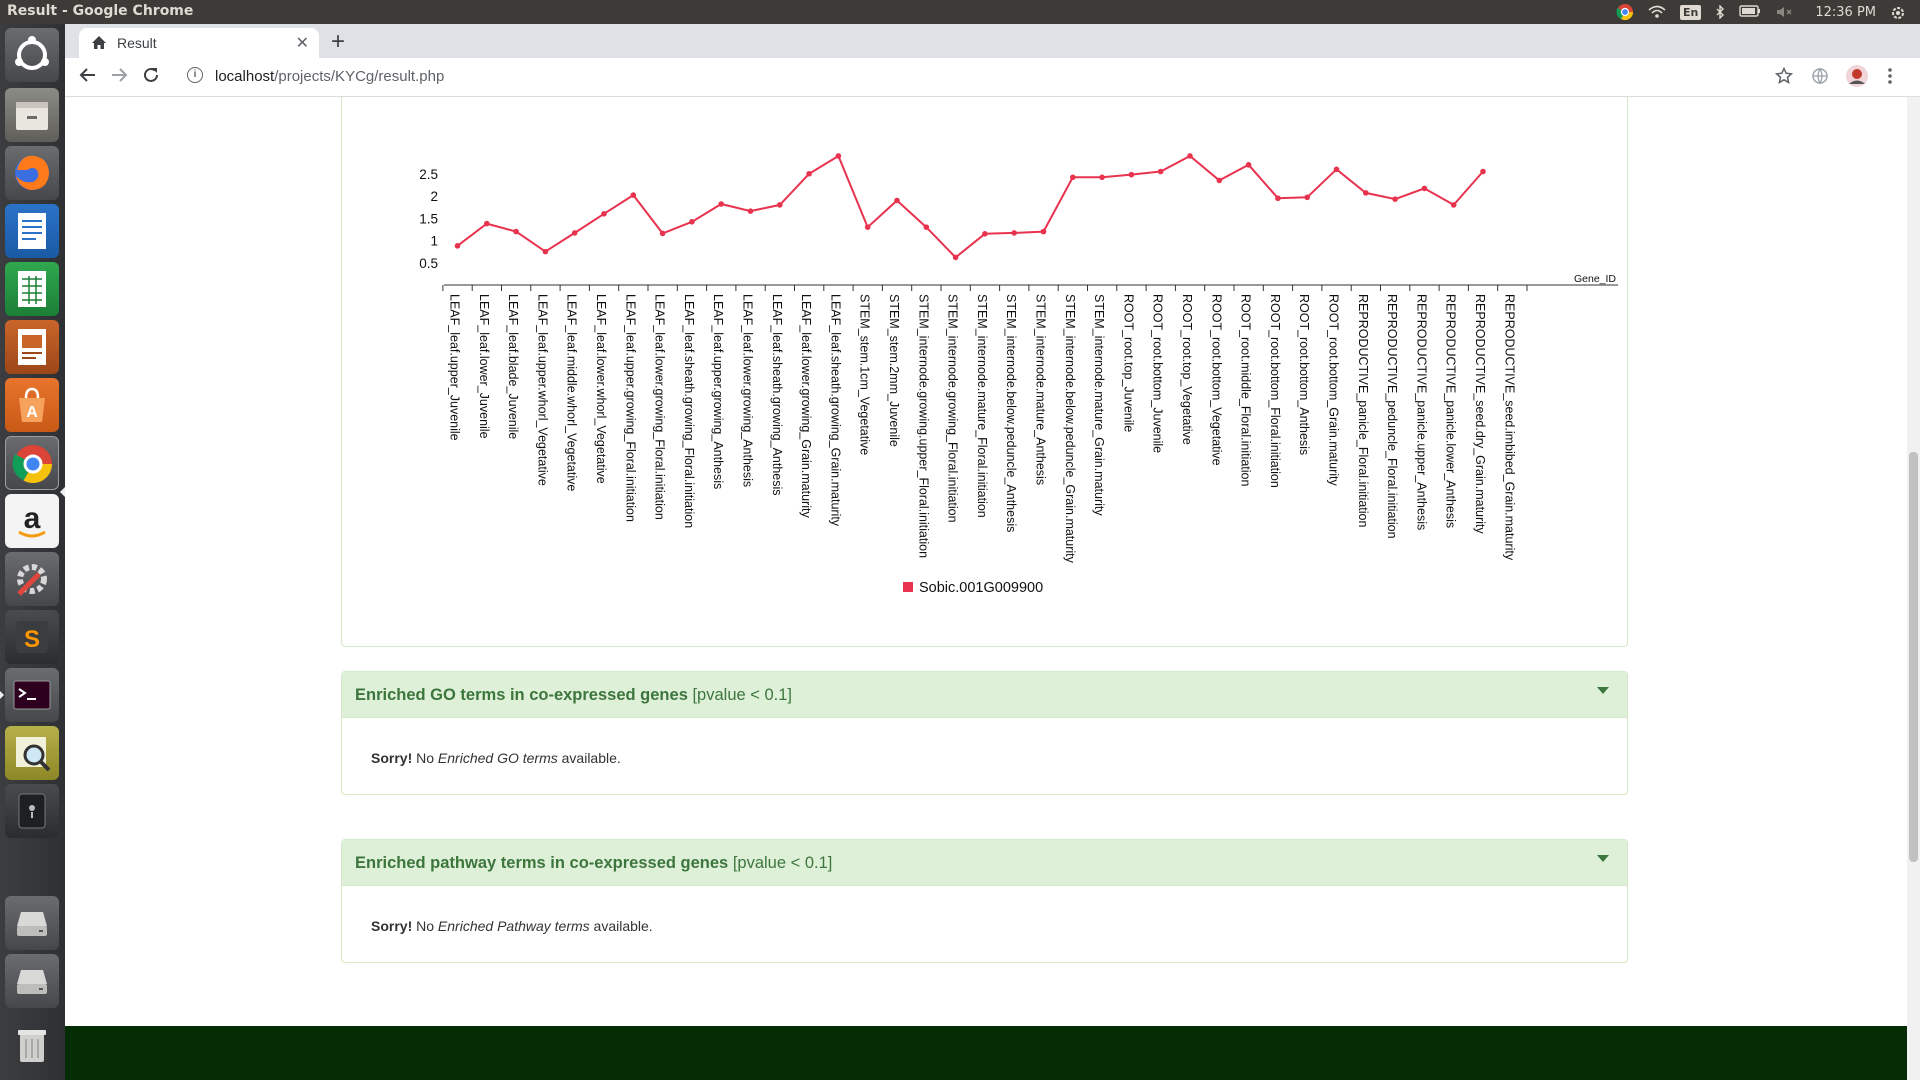 The image size is (1920, 1080). Describe the element at coordinates (1784, 12) in the screenshot. I see `volume-icon` at that location.